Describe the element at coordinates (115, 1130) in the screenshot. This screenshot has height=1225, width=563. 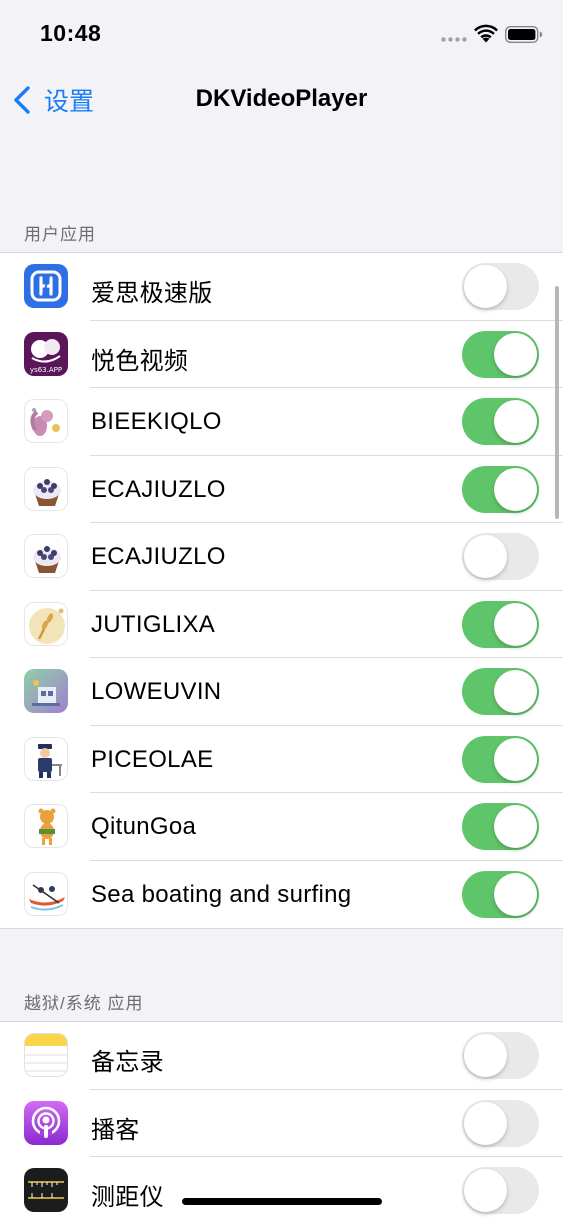
I see `app-name: 播客` at that location.